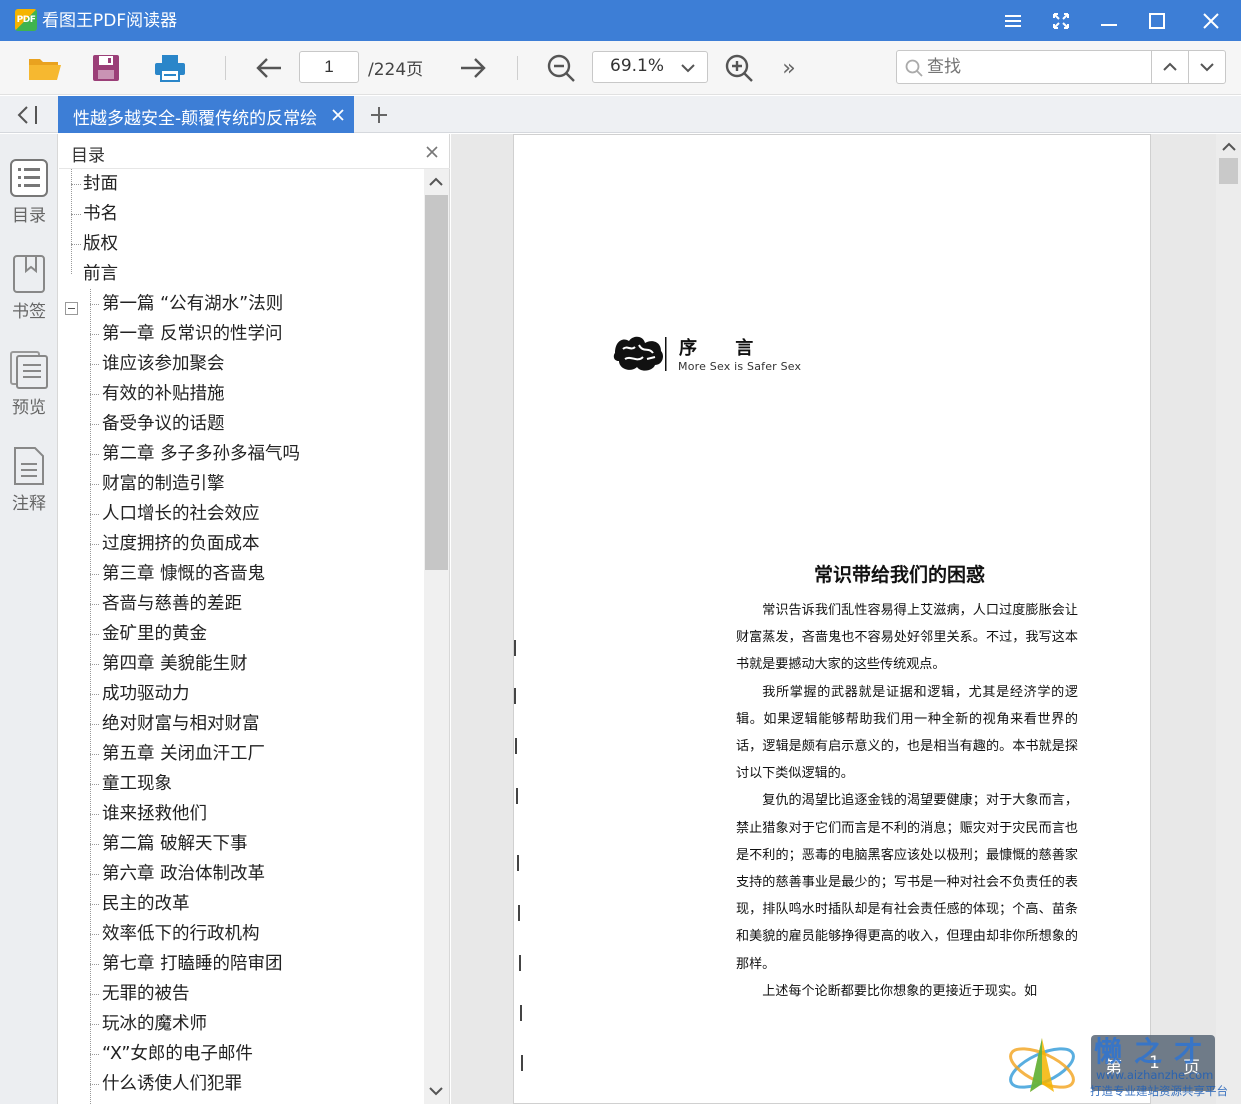  I want to click on print-icon, so click(170, 68).